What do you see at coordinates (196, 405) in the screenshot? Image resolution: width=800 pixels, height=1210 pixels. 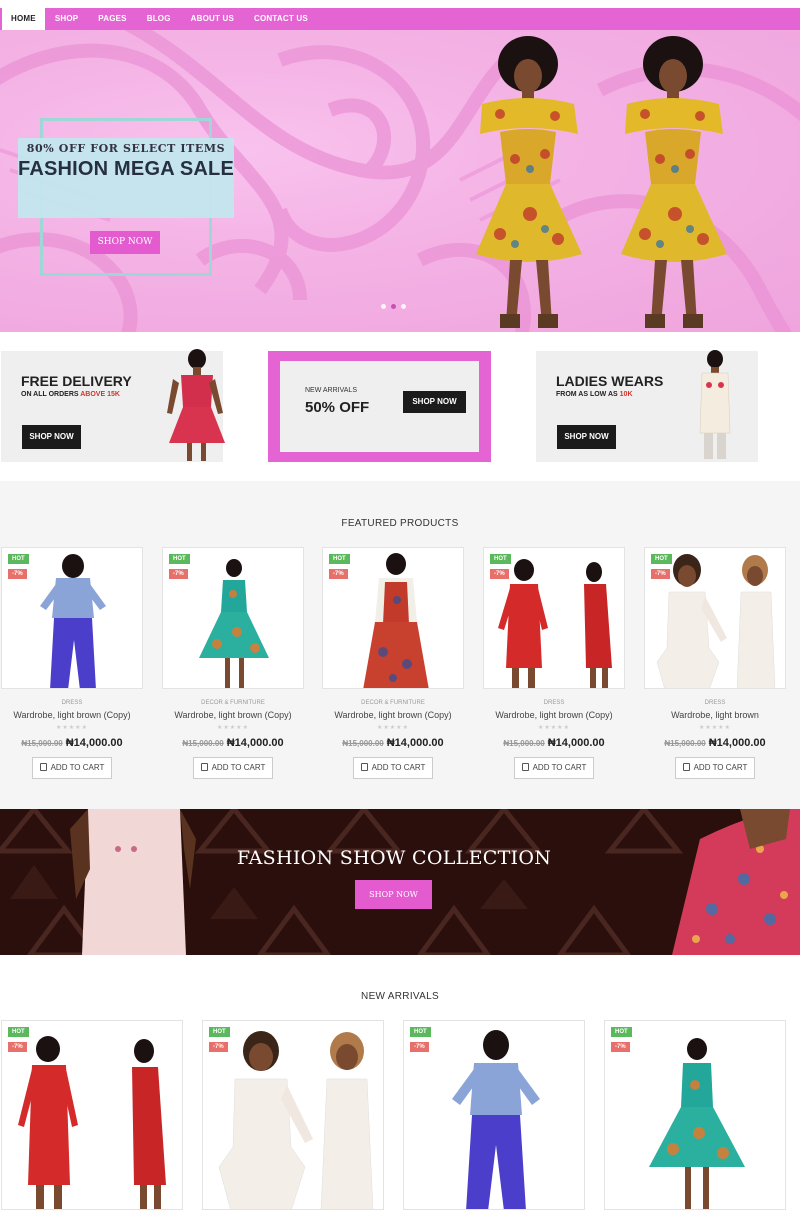 I see `promo-left-model-image` at bounding box center [196, 405].